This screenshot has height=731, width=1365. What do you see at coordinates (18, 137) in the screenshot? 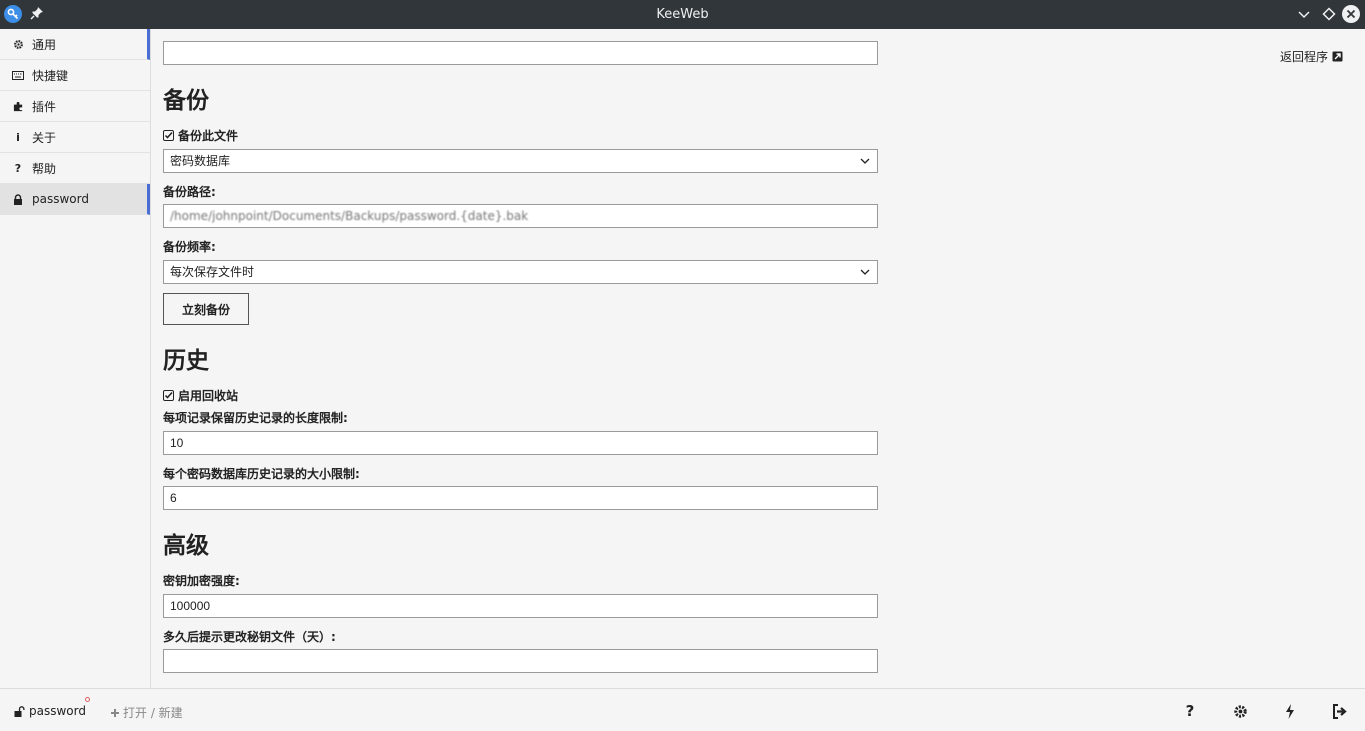
I see `info-icon: i` at bounding box center [18, 137].